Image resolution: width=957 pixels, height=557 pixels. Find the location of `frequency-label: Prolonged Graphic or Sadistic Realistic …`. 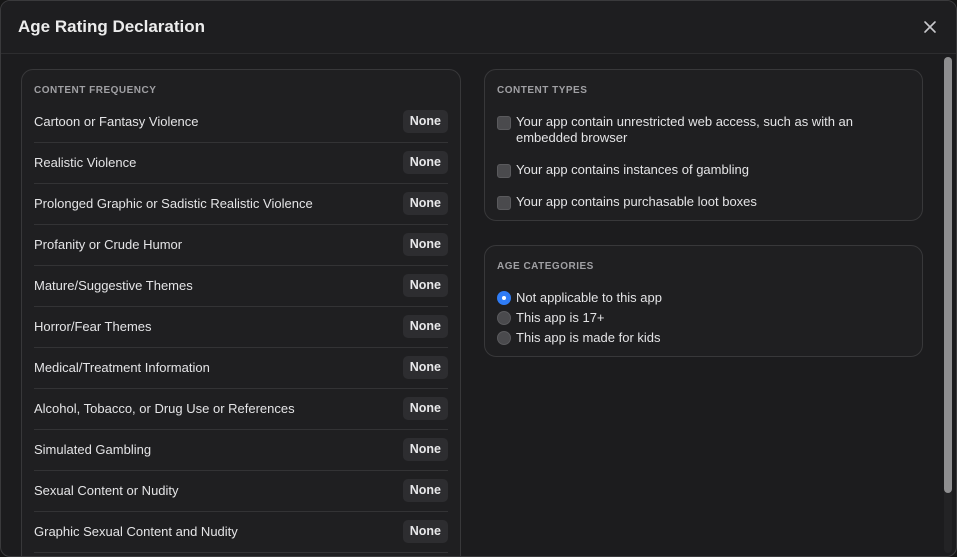

frequency-label: Prolonged Graphic or Sadistic Realistic … is located at coordinates (173, 203).